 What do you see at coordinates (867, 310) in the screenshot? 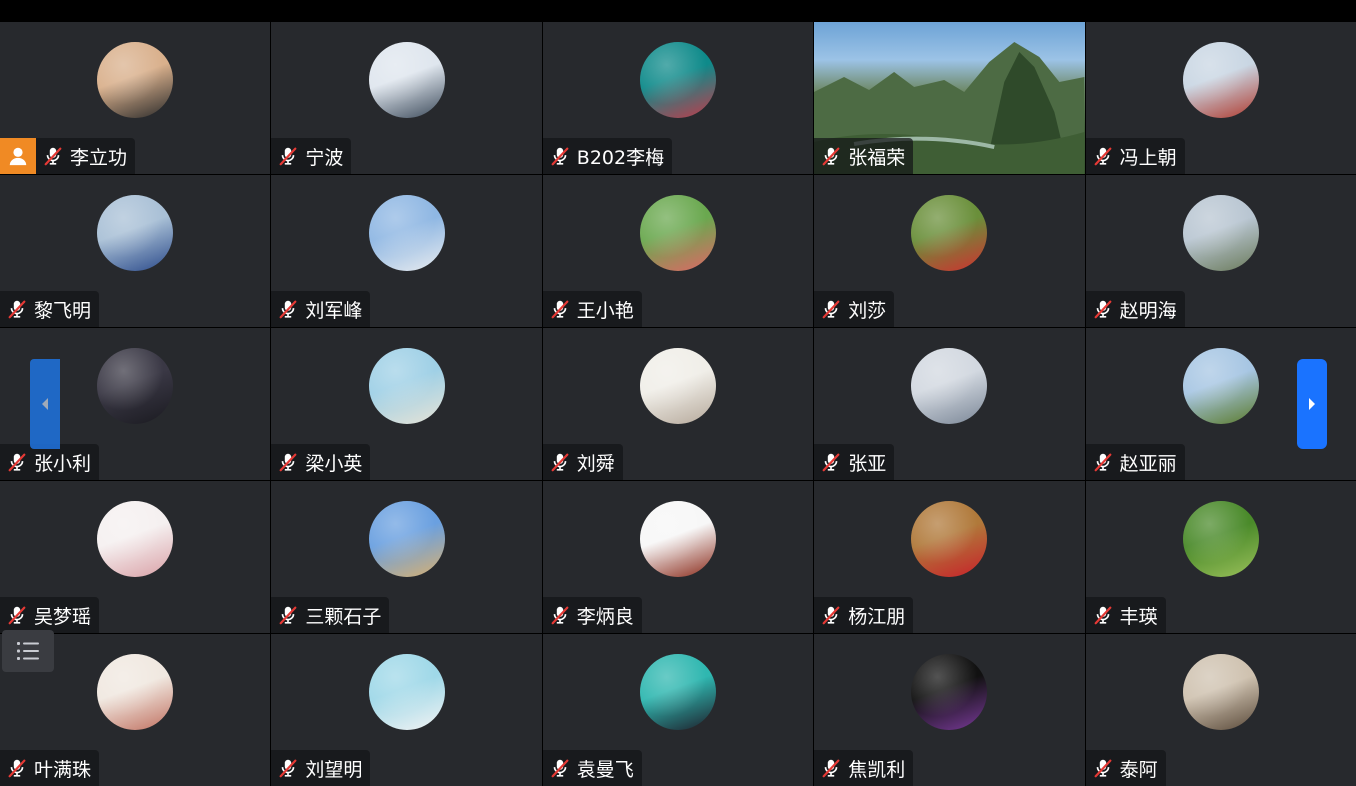
I see `participant-name: 刘莎` at bounding box center [867, 310].